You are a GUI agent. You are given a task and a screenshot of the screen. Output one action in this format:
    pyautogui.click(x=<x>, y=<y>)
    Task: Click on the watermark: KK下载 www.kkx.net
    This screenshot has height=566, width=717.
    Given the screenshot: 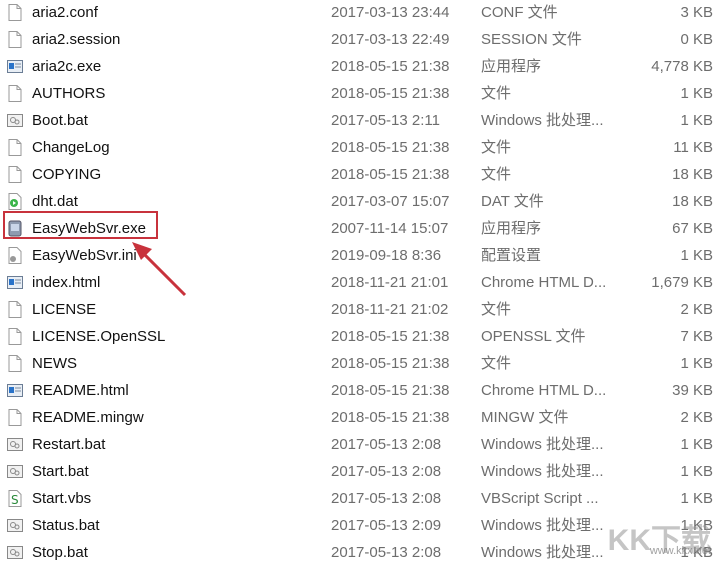 What is the action you would take?
    pyautogui.click(x=659, y=540)
    